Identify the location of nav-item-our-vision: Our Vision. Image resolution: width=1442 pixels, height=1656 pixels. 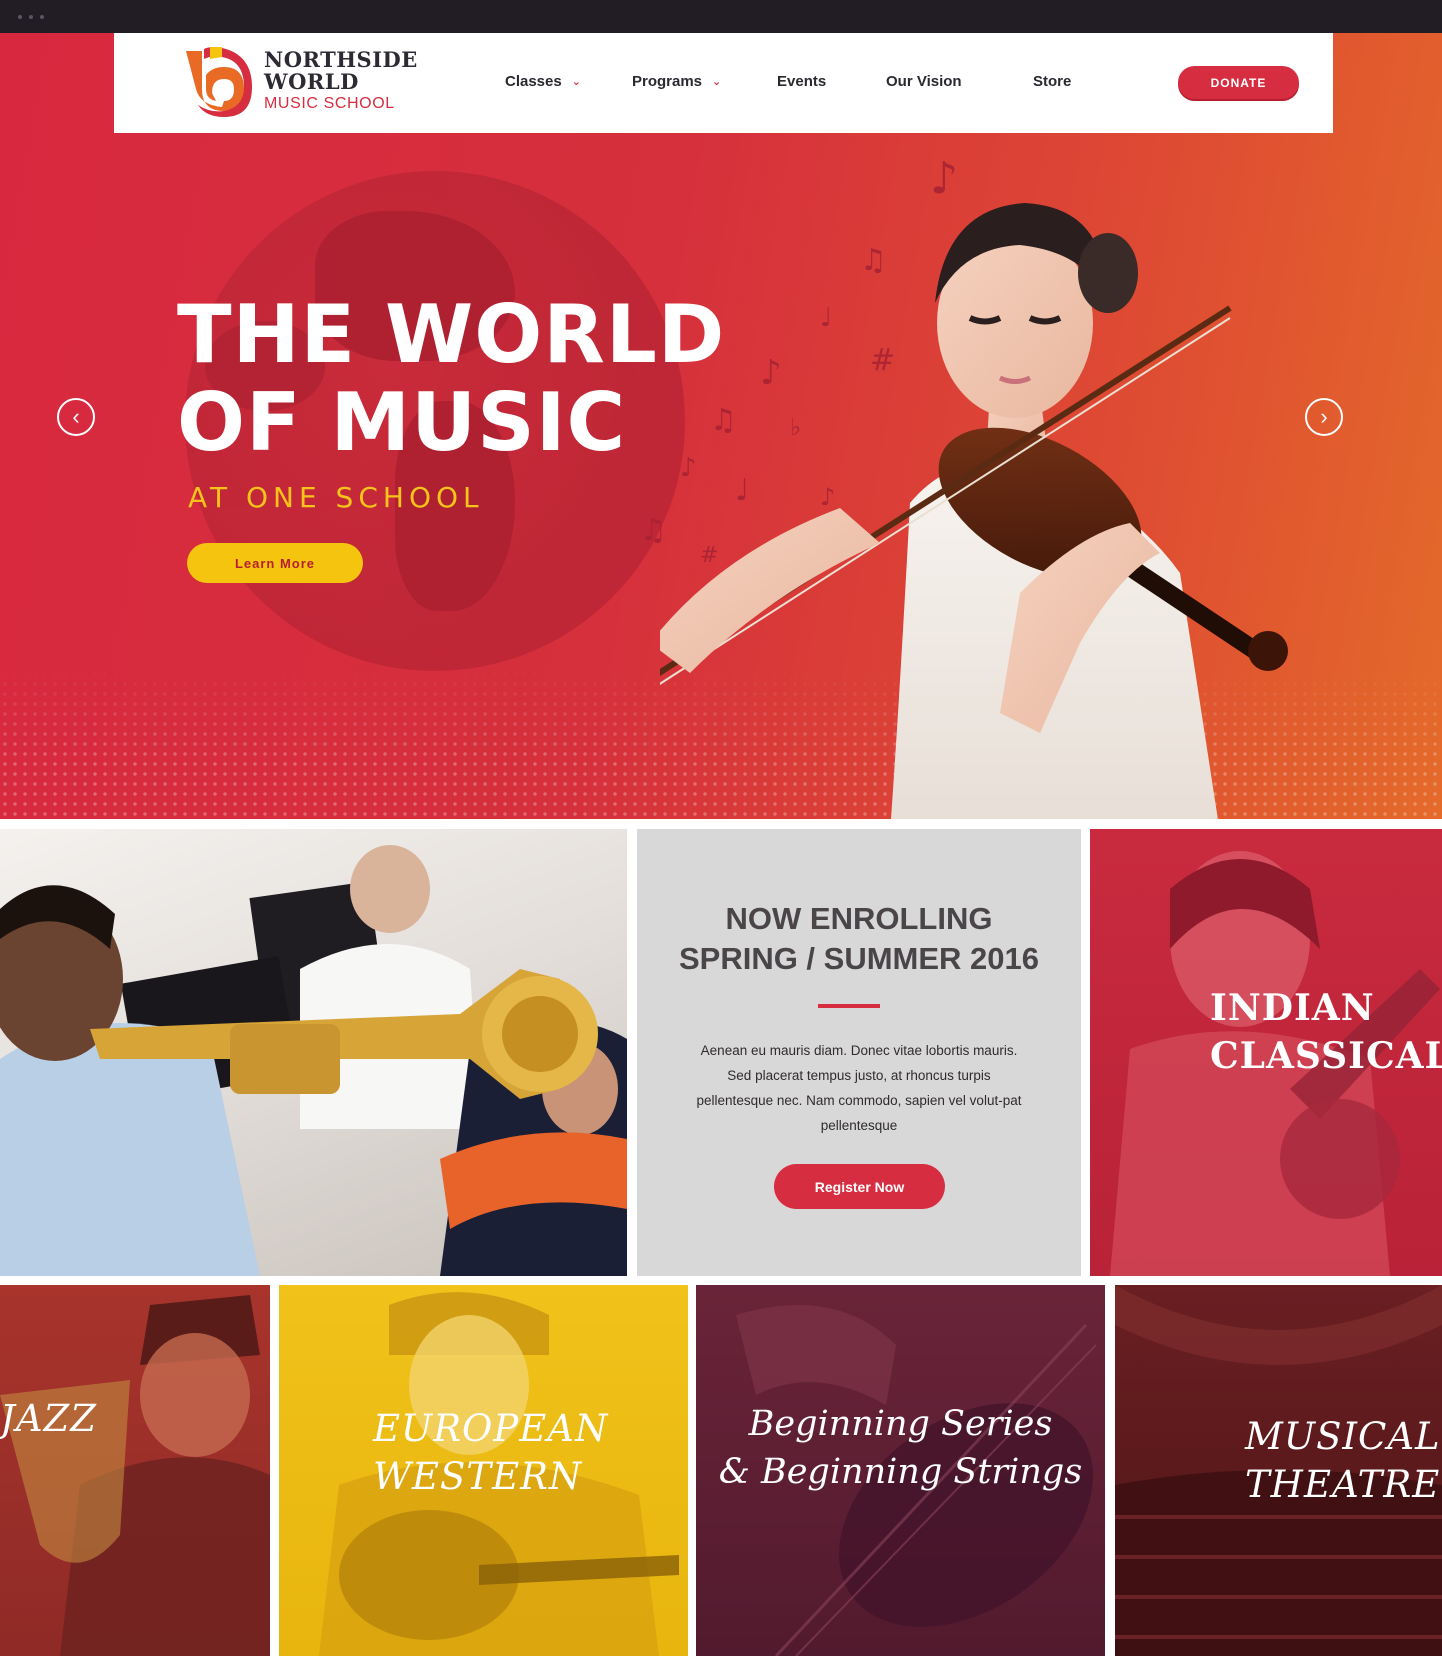
(924, 81).